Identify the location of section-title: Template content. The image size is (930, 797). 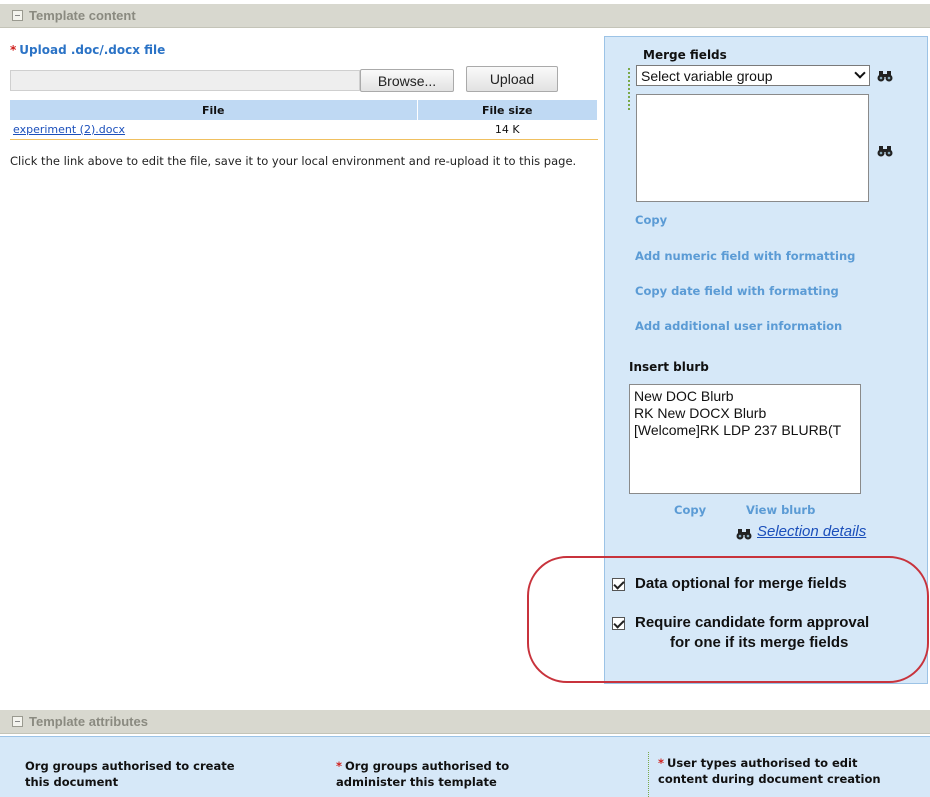
(82, 15).